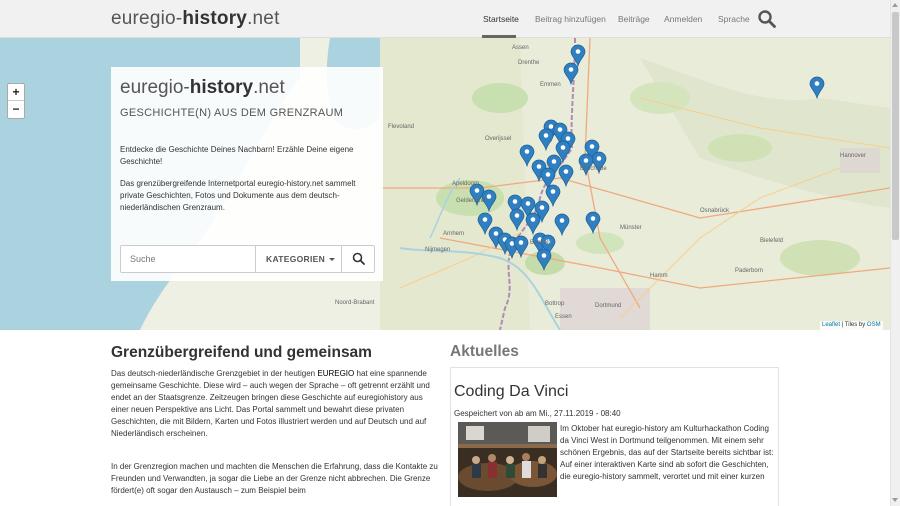 The width and height of the screenshot is (900, 506). What do you see at coordinates (16, 109) in the screenshot?
I see `zoom-out-button: −` at bounding box center [16, 109].